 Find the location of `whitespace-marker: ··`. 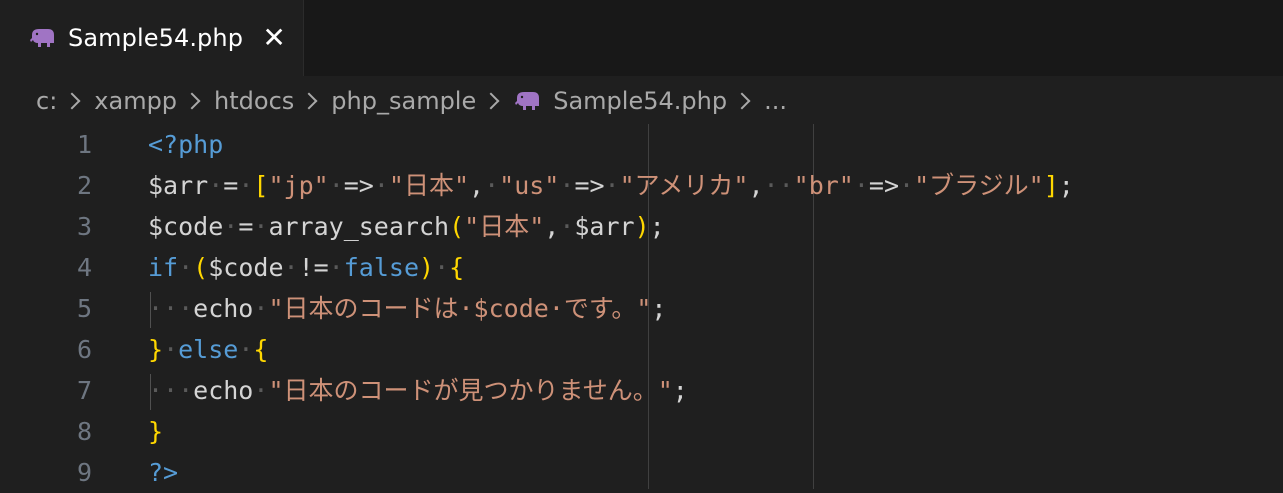

whitespace-marker: ·· is located at coordinates (778, 185).